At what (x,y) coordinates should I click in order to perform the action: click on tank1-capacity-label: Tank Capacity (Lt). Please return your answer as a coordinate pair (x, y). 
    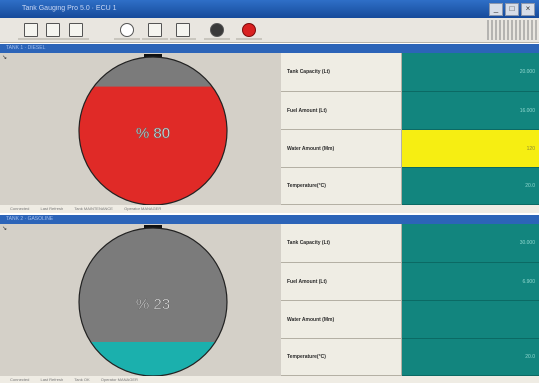
    Looking at the image, I should click on (341, 72).